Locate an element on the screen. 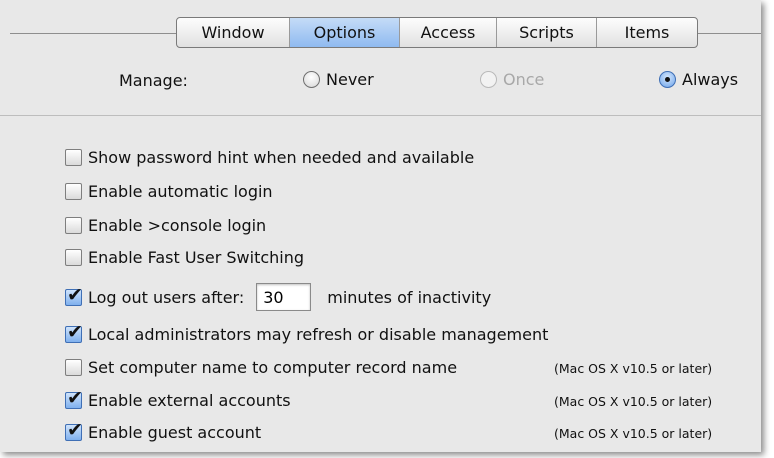  option-external-accounts: Enable external accounts is located at coordinates (178, 398).